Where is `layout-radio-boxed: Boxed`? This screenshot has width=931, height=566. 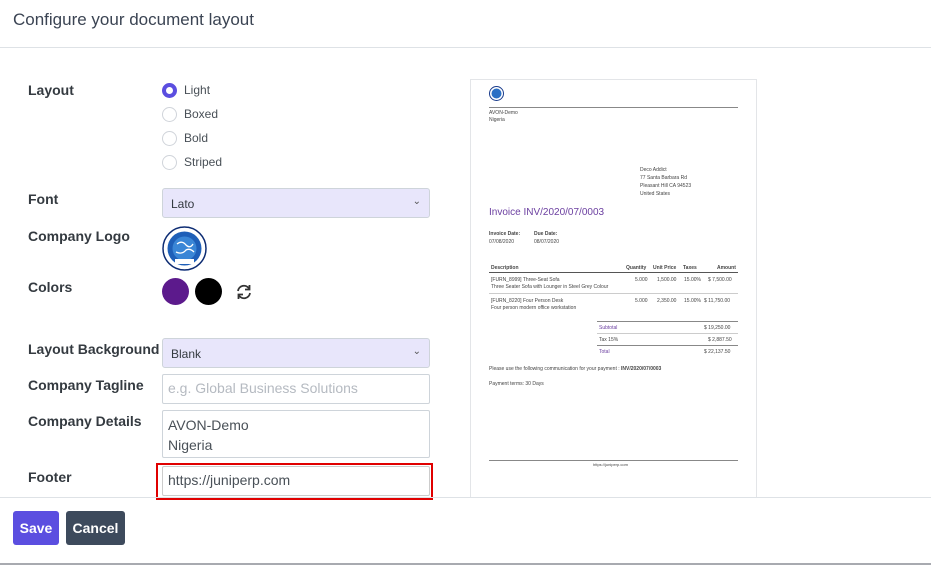 layout-radio-boxed: Boxed is located at coordinates (190, 114).